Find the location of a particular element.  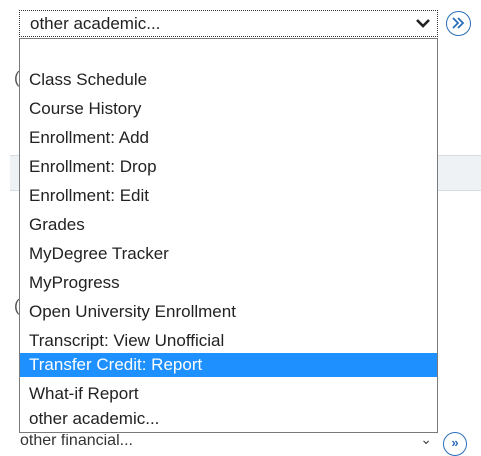

option-grades: Grades is located at coordinates (228, 225).